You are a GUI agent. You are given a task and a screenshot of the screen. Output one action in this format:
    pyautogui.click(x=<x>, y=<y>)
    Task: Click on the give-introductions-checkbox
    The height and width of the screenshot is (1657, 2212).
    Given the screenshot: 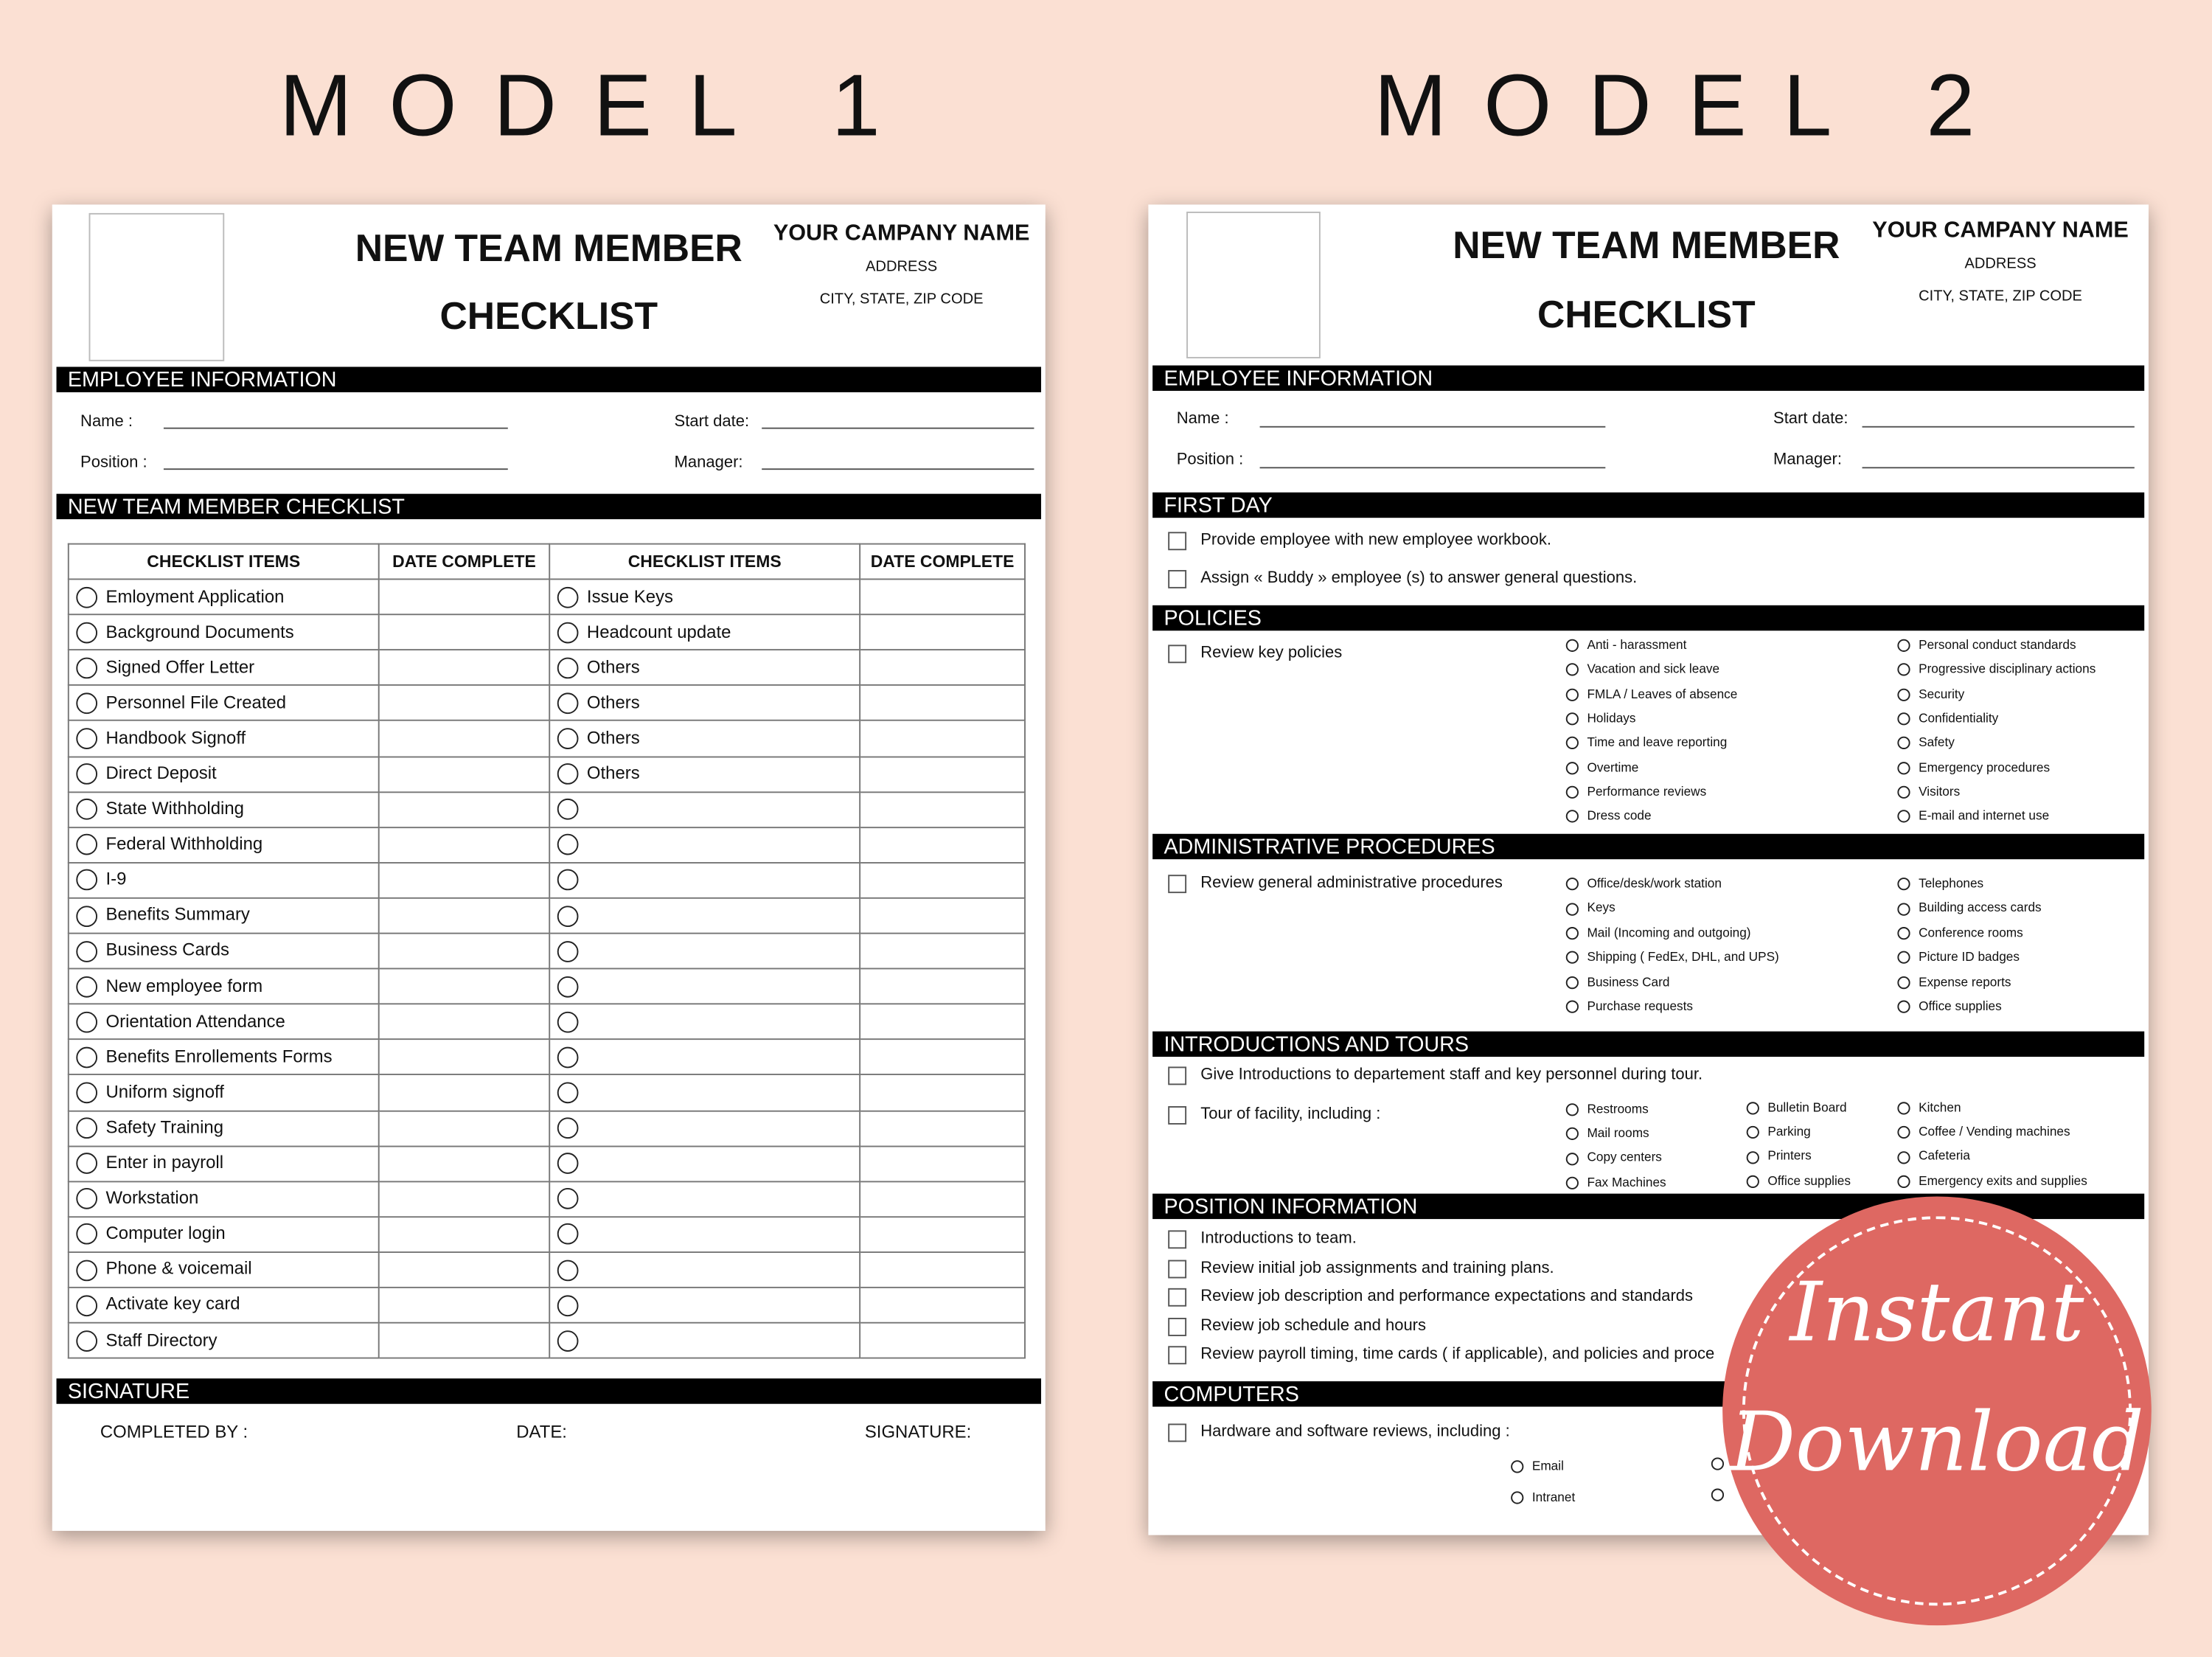 What is the action you would take?
    pyautogui.click(x=1177, y=1075)
    